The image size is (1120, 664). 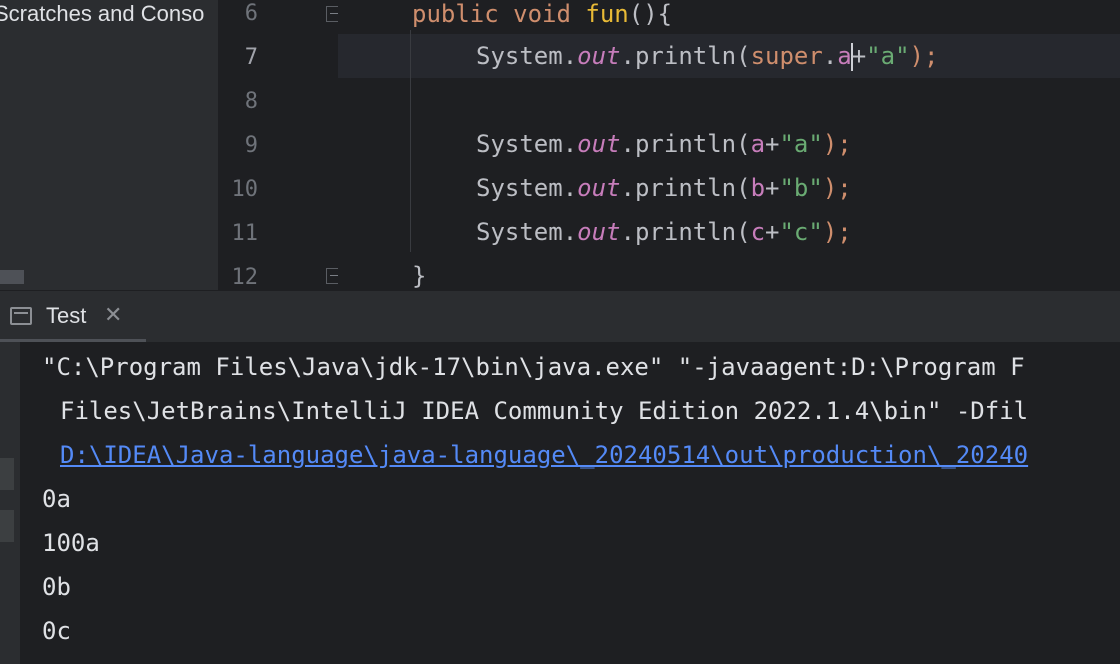 I want to click on editor-gutter: 6 7 8 9 10 11 12, so click(x=280, y=145).